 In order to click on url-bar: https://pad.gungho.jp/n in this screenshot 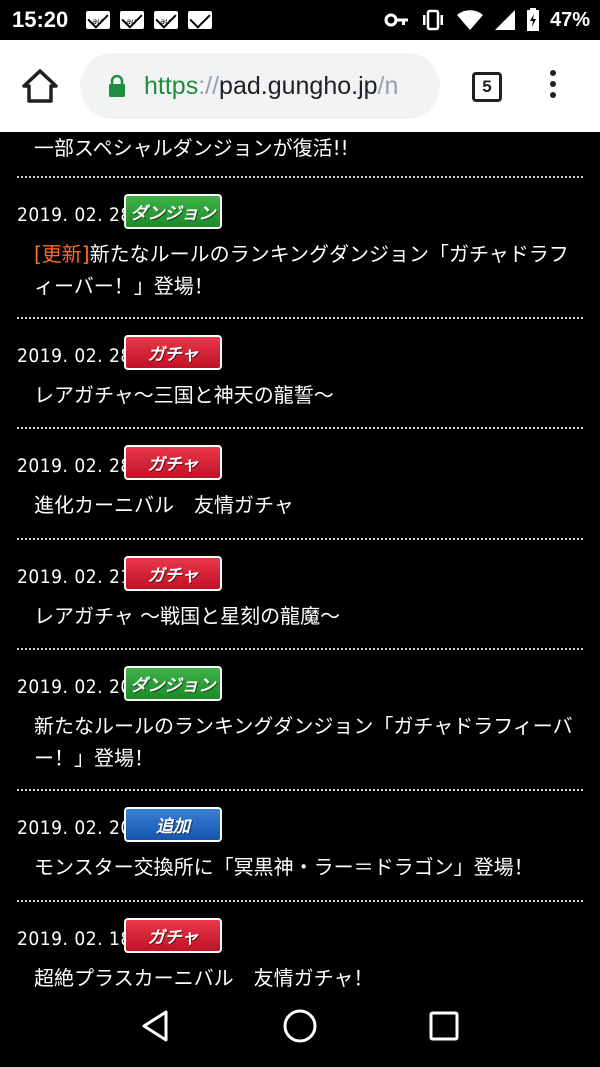, I will do `click(260, 86)`.